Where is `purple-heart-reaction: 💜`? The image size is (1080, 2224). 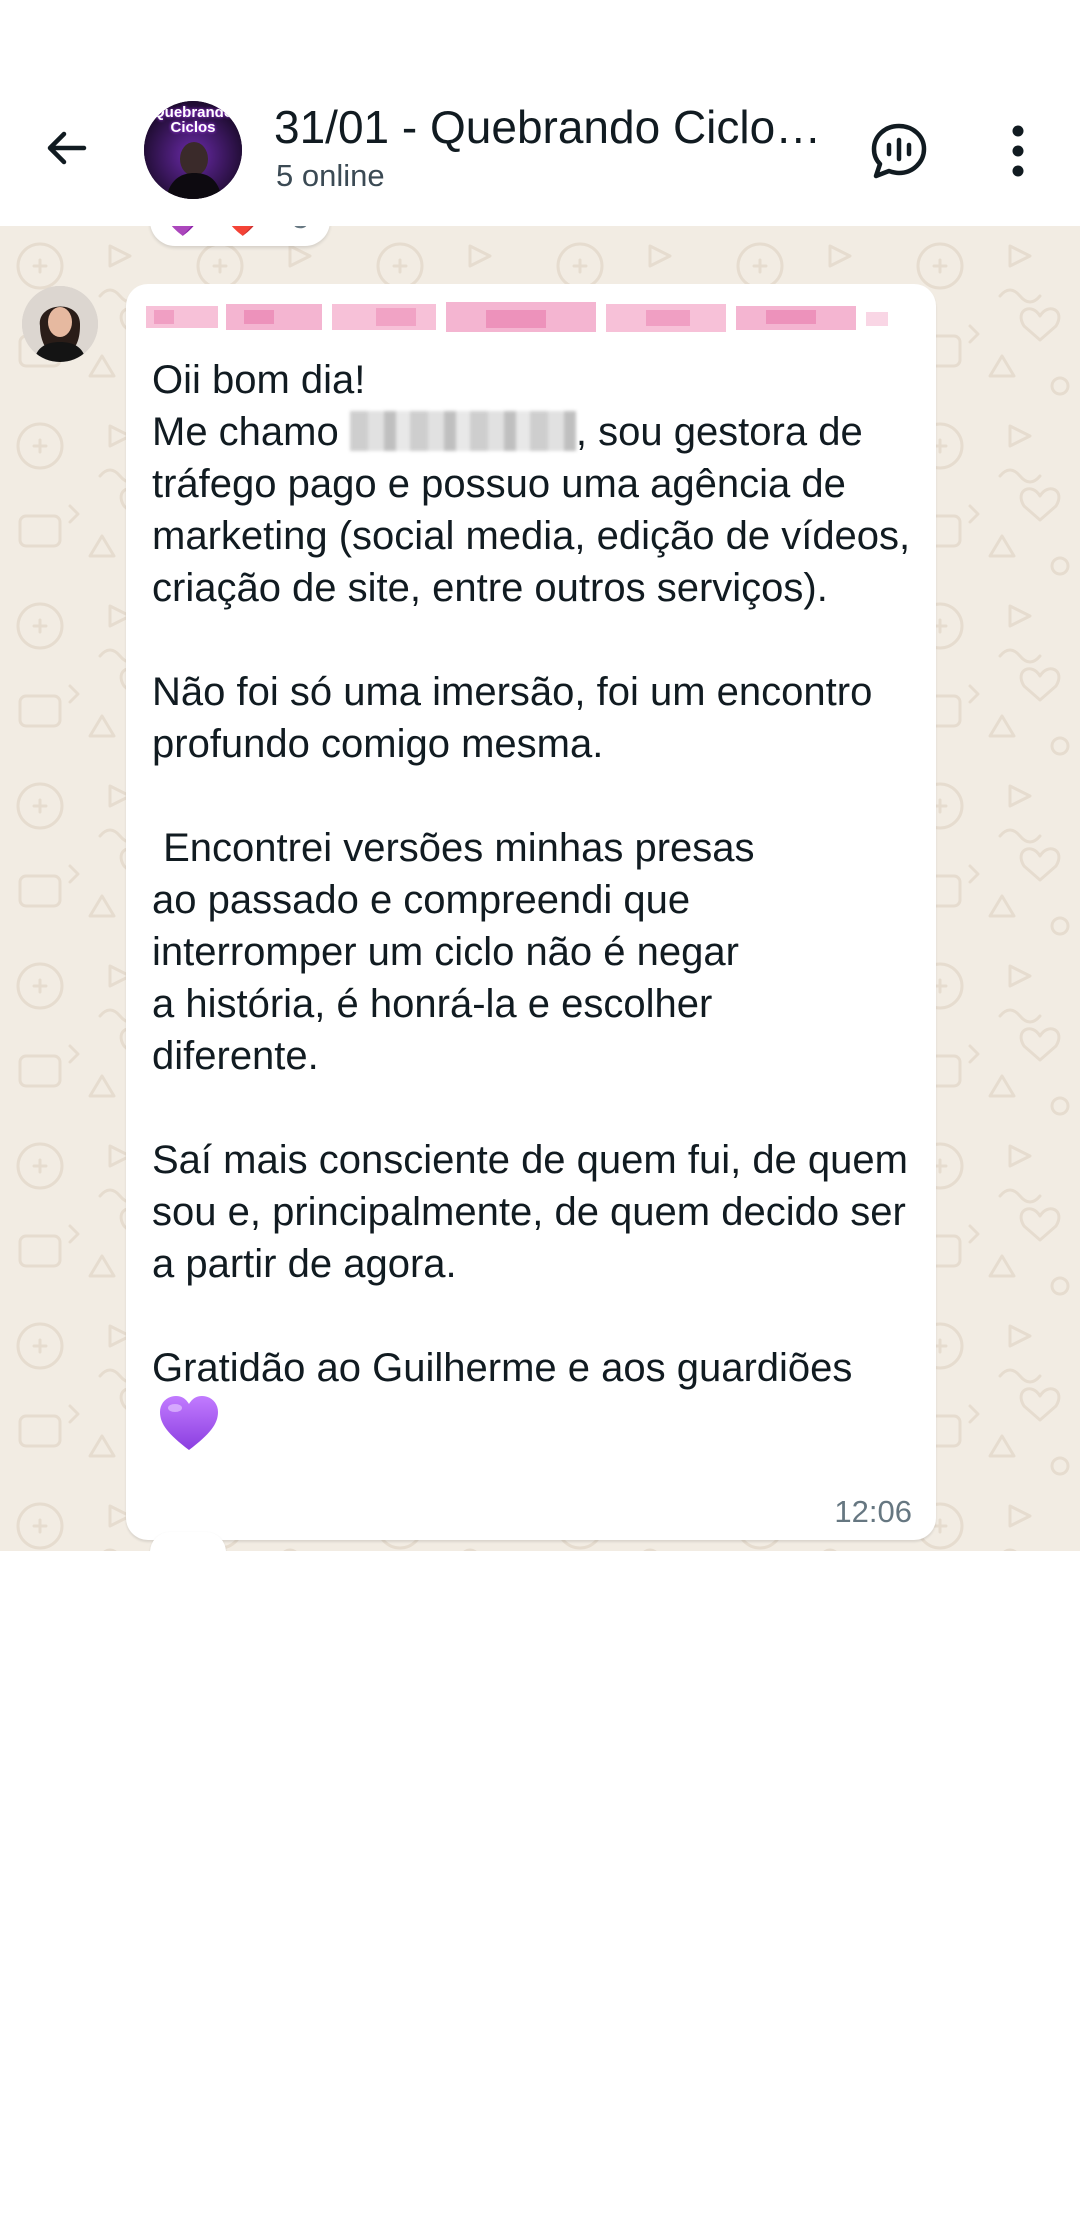
purple-heart-reaction: 💜 is located at coordinates (182, 232).